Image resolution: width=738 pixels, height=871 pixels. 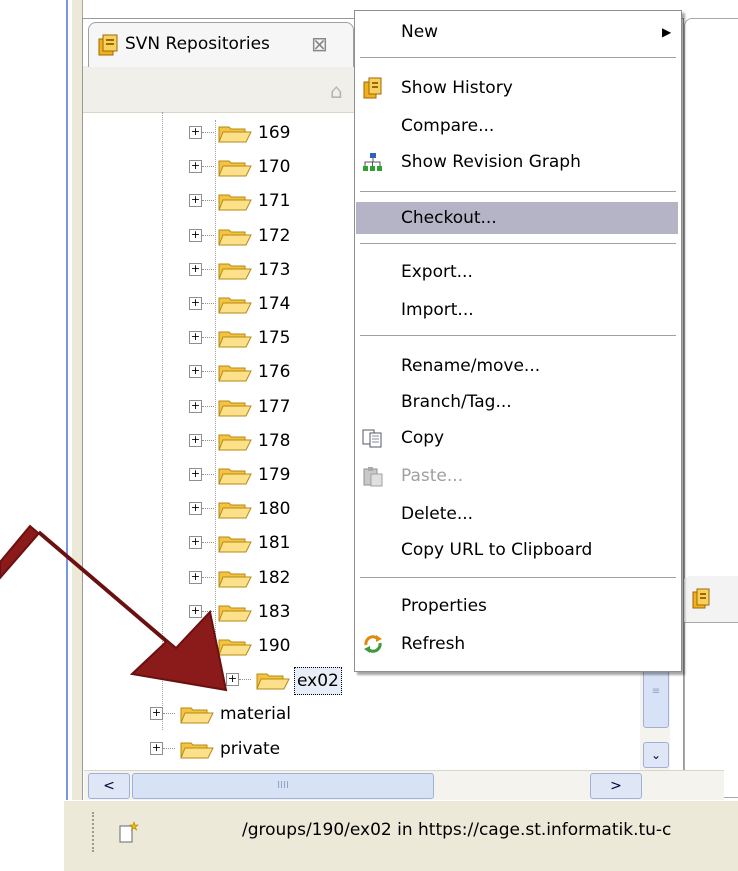 What do you see at coordinates (373, 477) in the screenshot?
I see `paste-icon` at bounding box center [373, 477].